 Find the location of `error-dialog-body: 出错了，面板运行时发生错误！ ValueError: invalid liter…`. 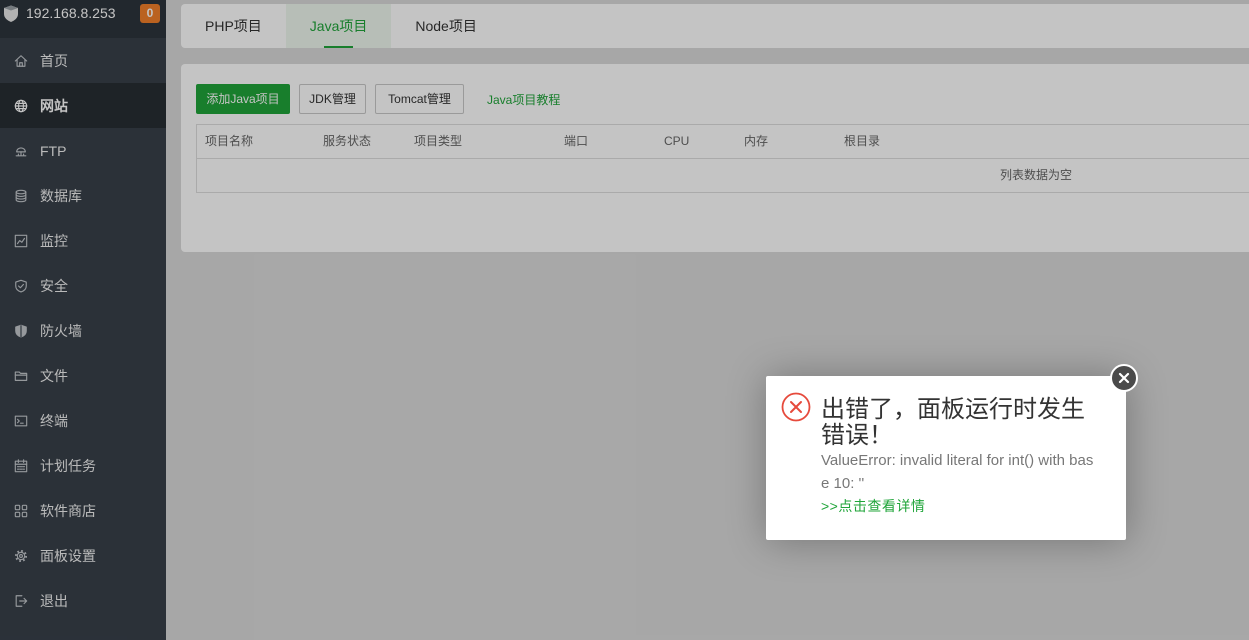

error-dialog-body: 出错了，面板运行时发生错误！ ValueError: invalid liter… is located at coordinates (961, 457).